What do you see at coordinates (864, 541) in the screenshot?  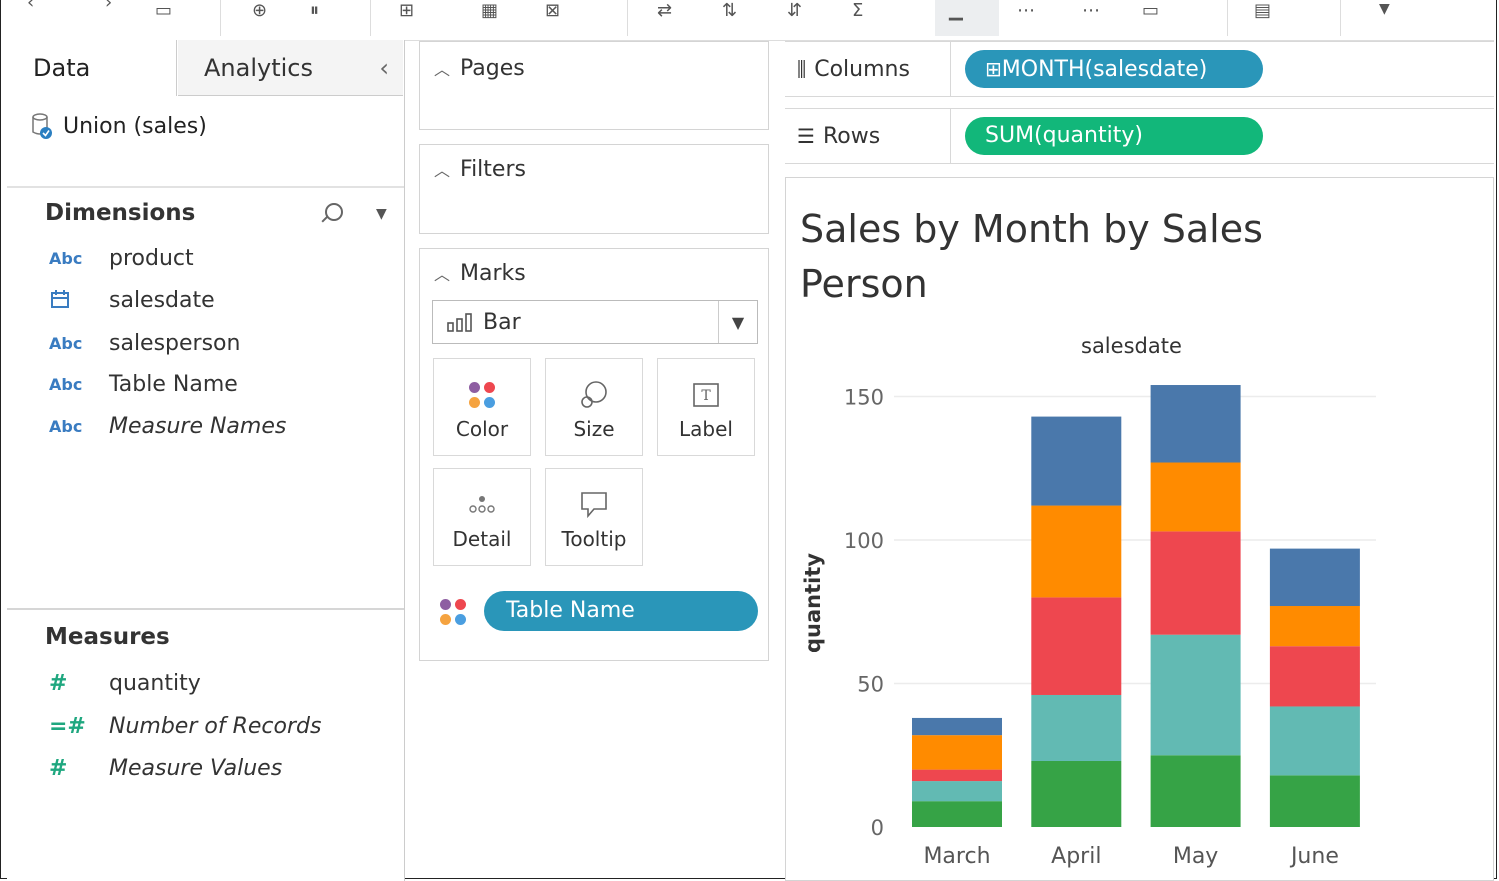 I see `y-tick-label: 100` at bounding box center [864, 541].